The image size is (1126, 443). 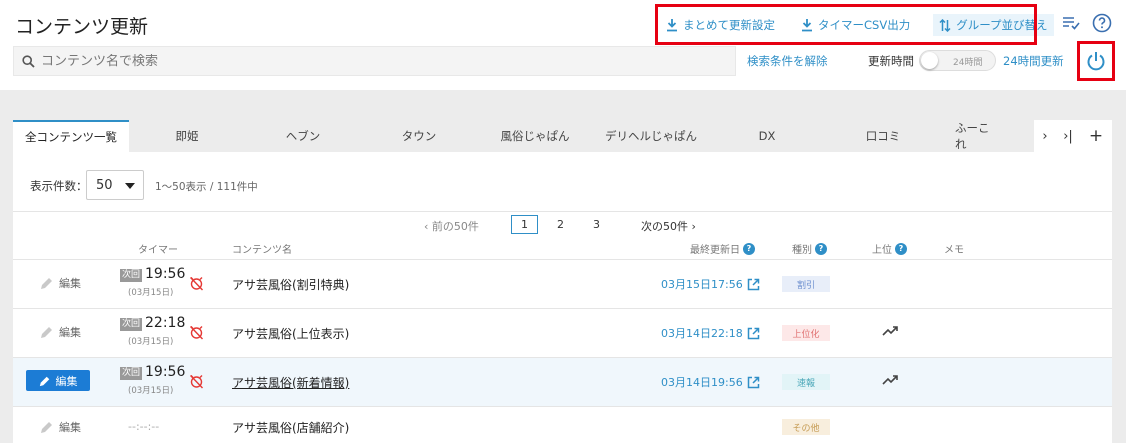 I want to click on timer-empty: --:--:--, so click(x=144, y=426).